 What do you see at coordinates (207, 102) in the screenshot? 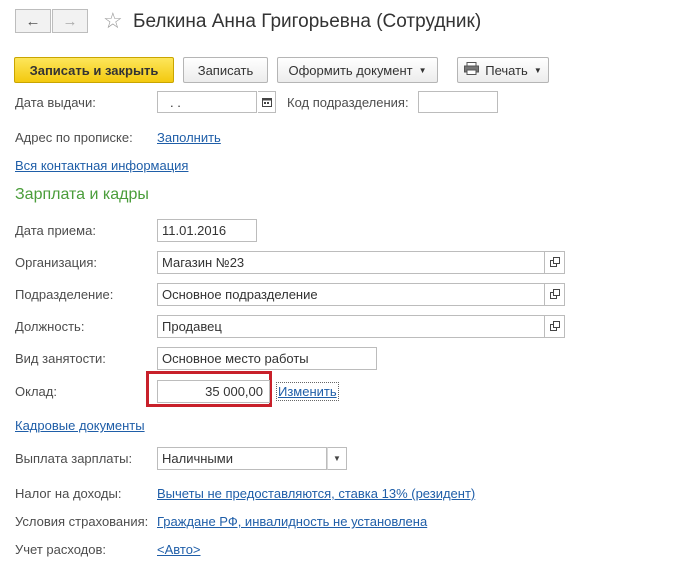
I see `issue-date-input: . .` at bounding box center [207, 102].